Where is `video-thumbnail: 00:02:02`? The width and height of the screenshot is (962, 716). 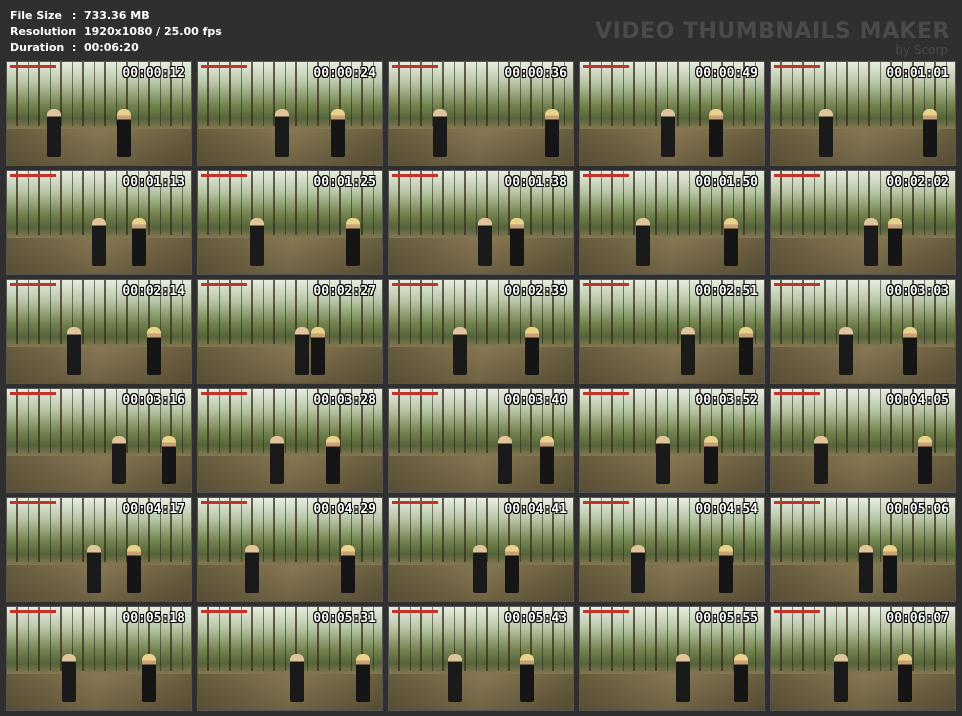
video-thumbnail: 00:02:02 is located at coordinates (863, 222).